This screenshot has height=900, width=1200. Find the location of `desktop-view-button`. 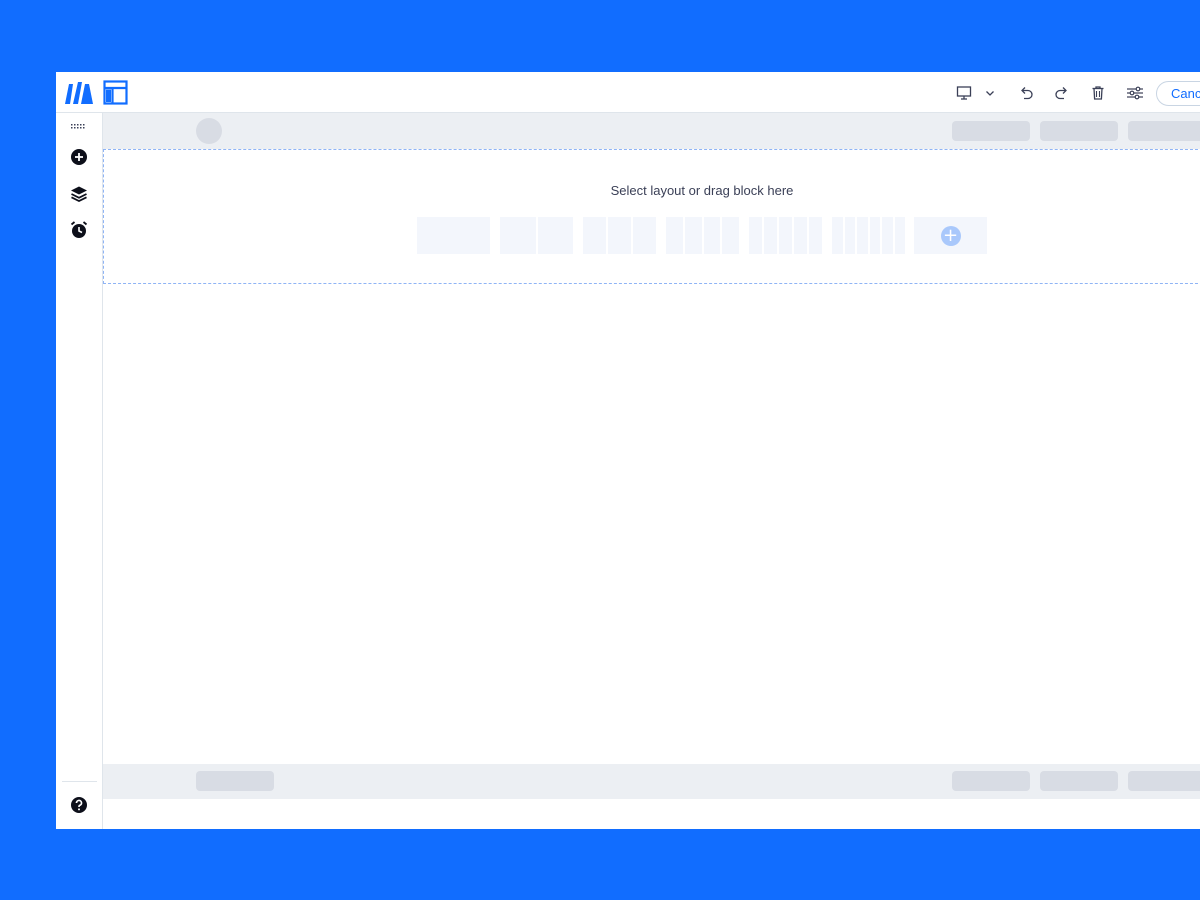

desktop-view-button is located at coordinates (964, 93).